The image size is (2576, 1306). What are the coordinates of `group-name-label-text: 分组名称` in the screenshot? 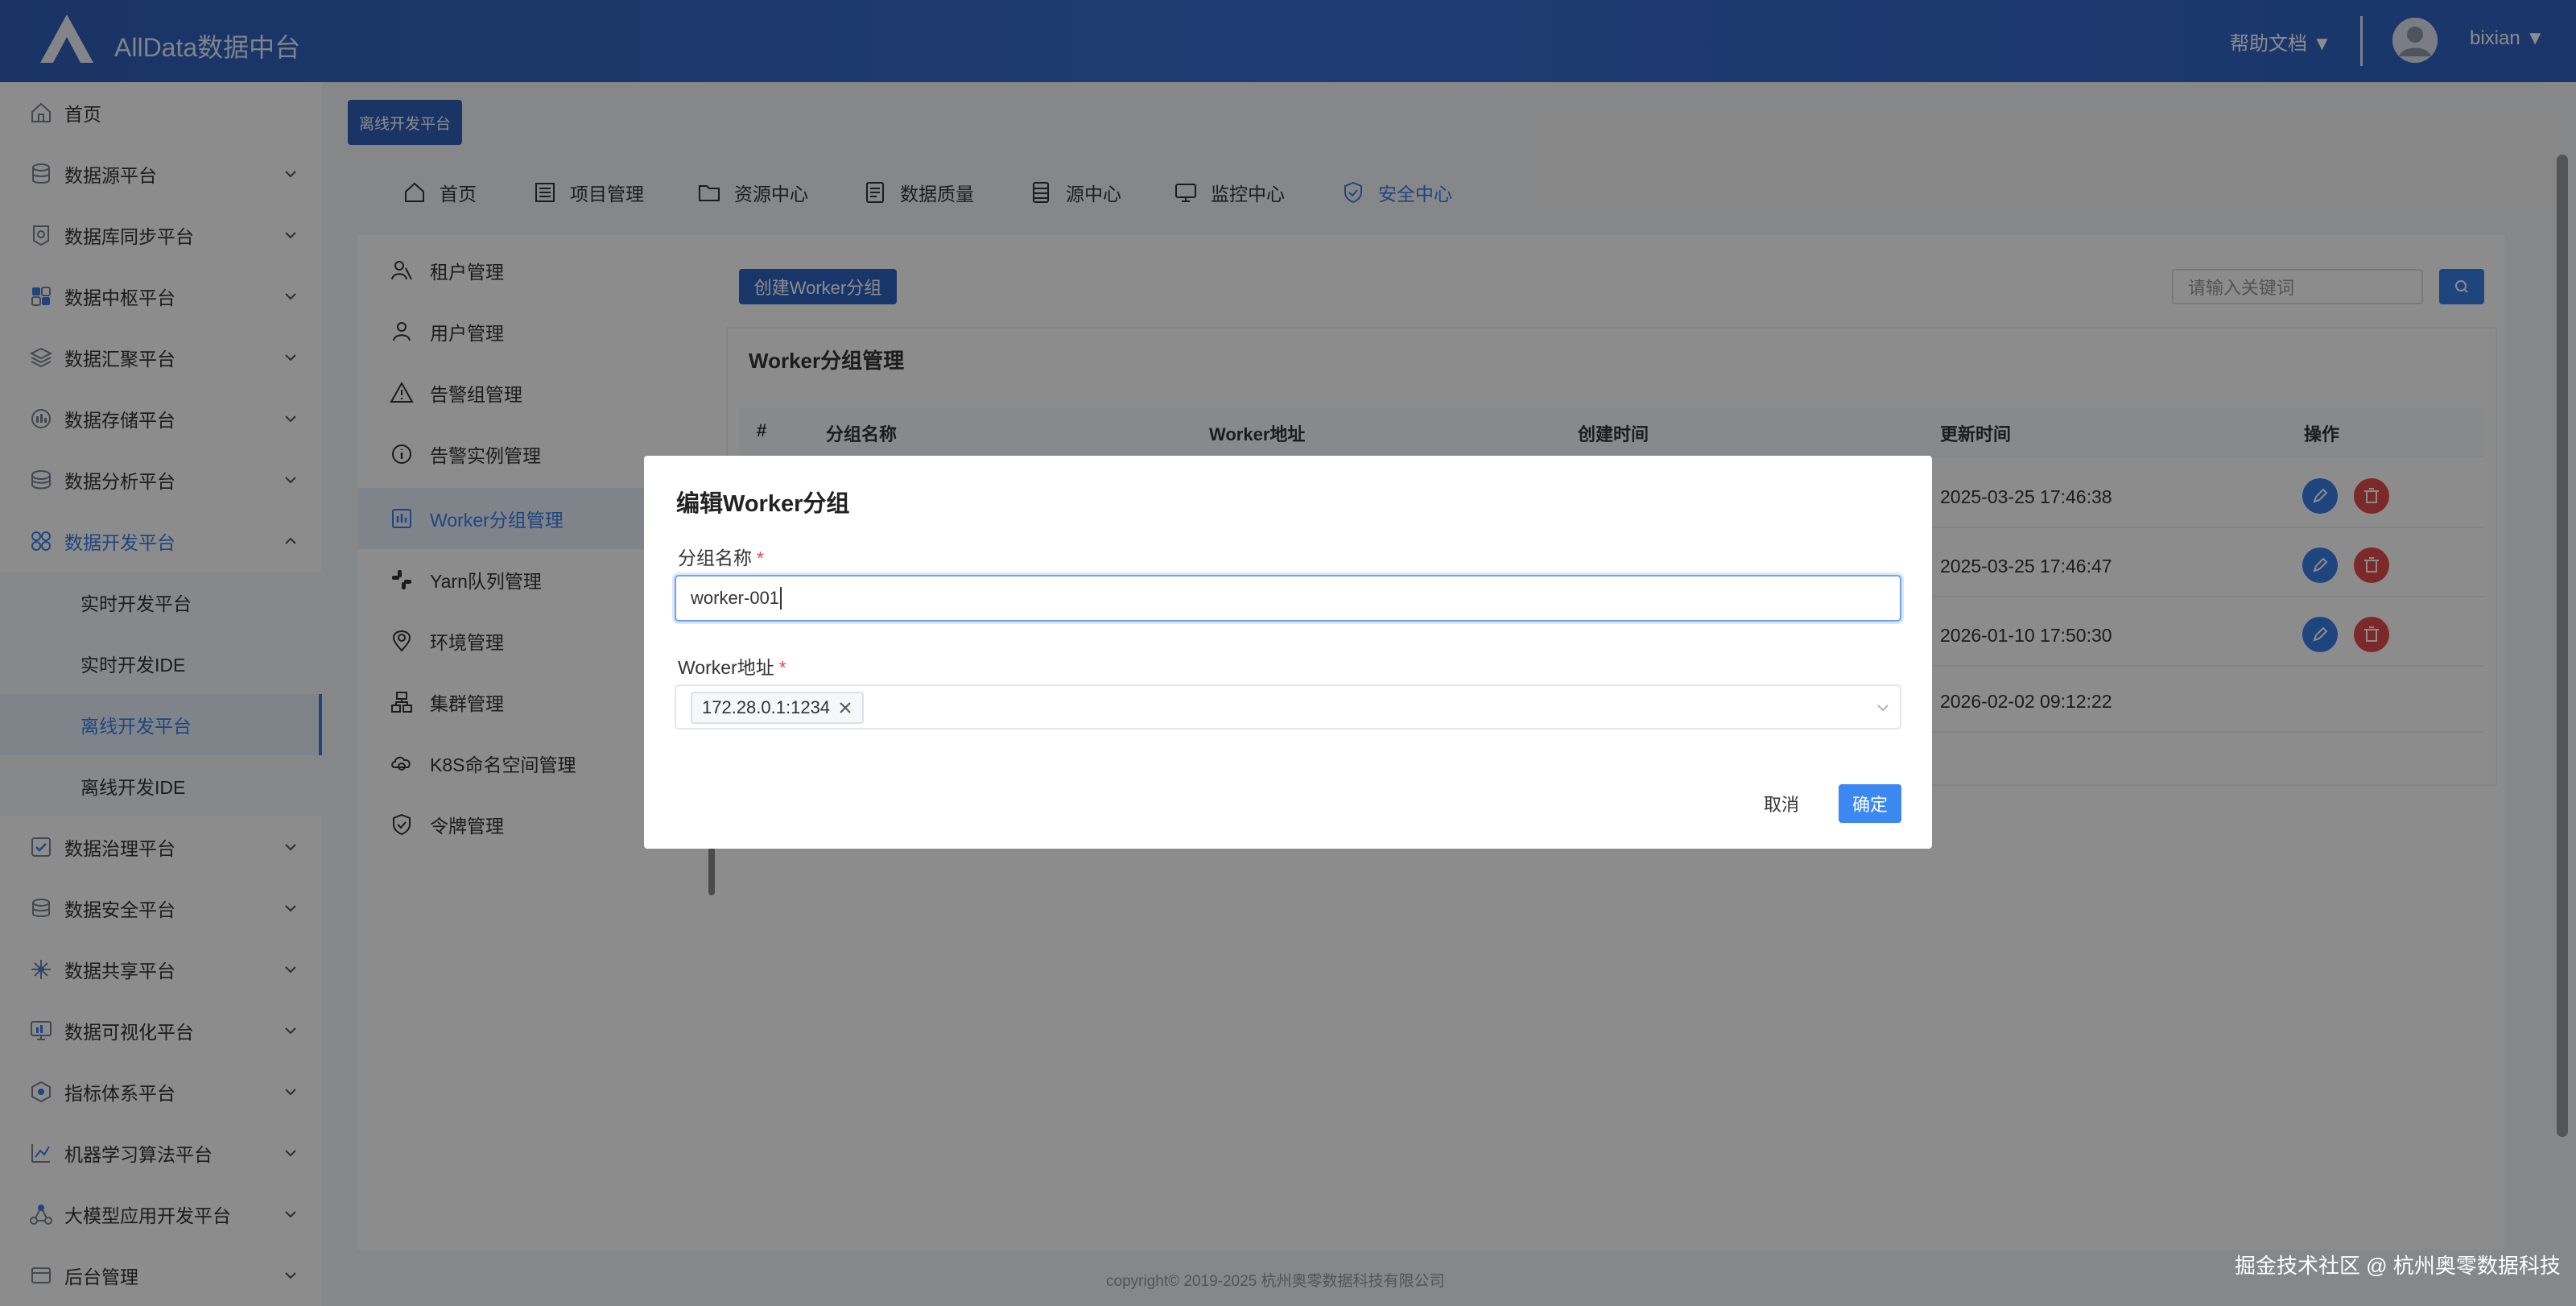 It's located at (715, 558).